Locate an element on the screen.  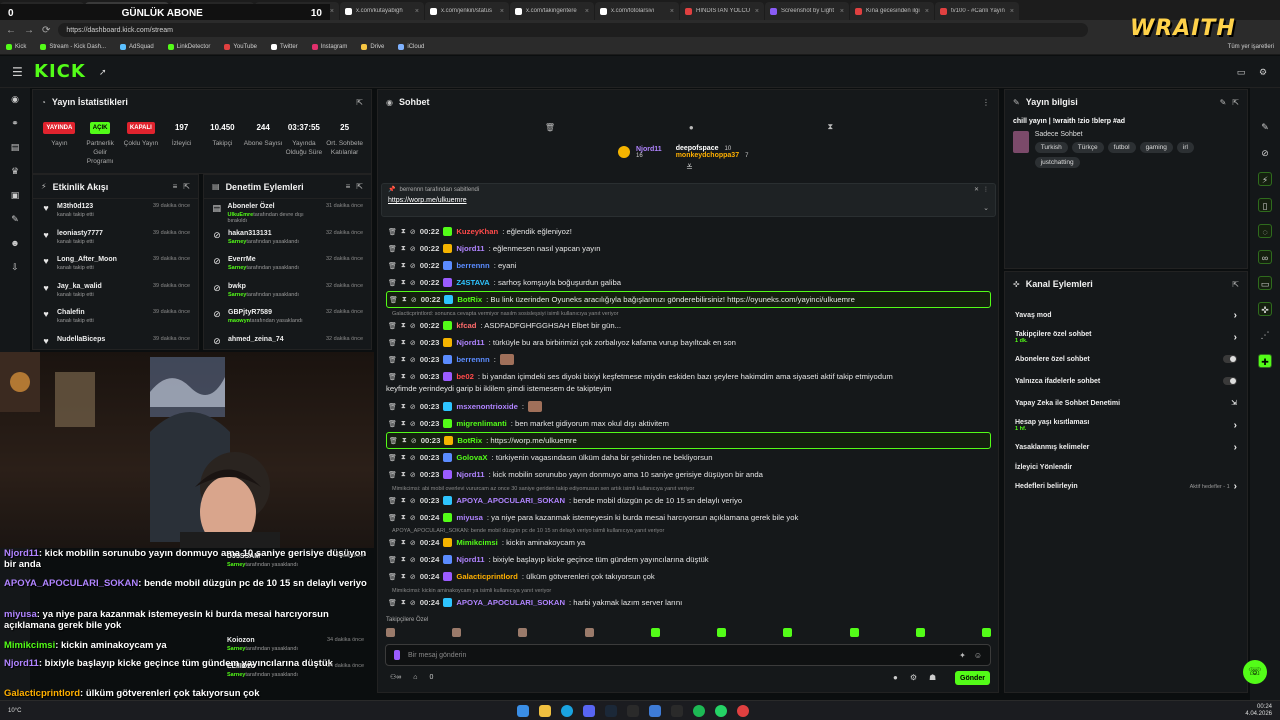
community-icon: ☻ is located at coordinates (15, 243).